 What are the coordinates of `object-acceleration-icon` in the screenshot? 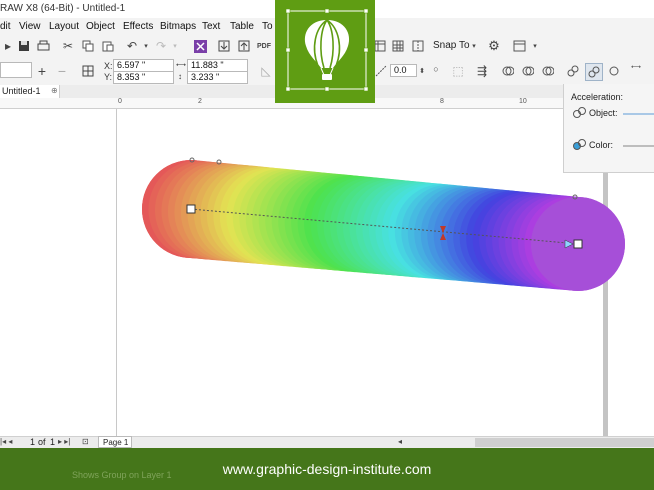 It's located at (580, 114).